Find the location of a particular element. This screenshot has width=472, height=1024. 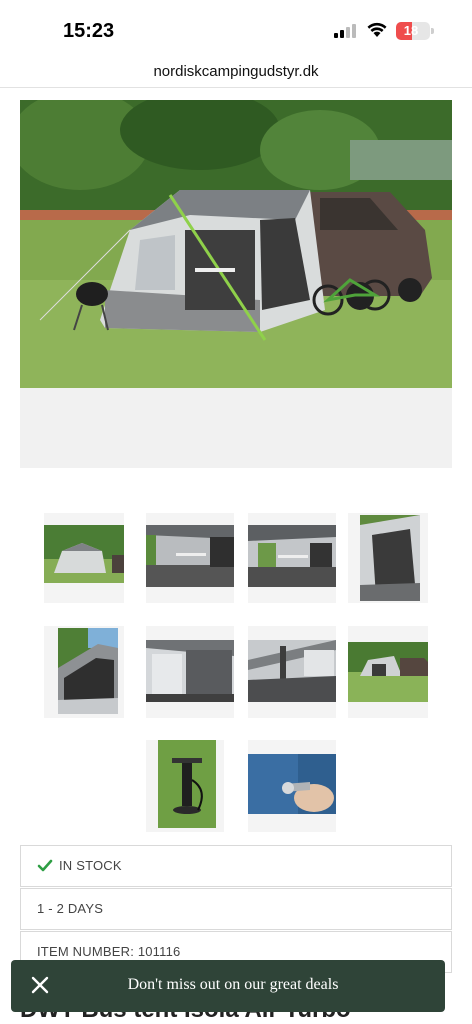

air-pump-thumbnail is located at coordinates (187, 784).